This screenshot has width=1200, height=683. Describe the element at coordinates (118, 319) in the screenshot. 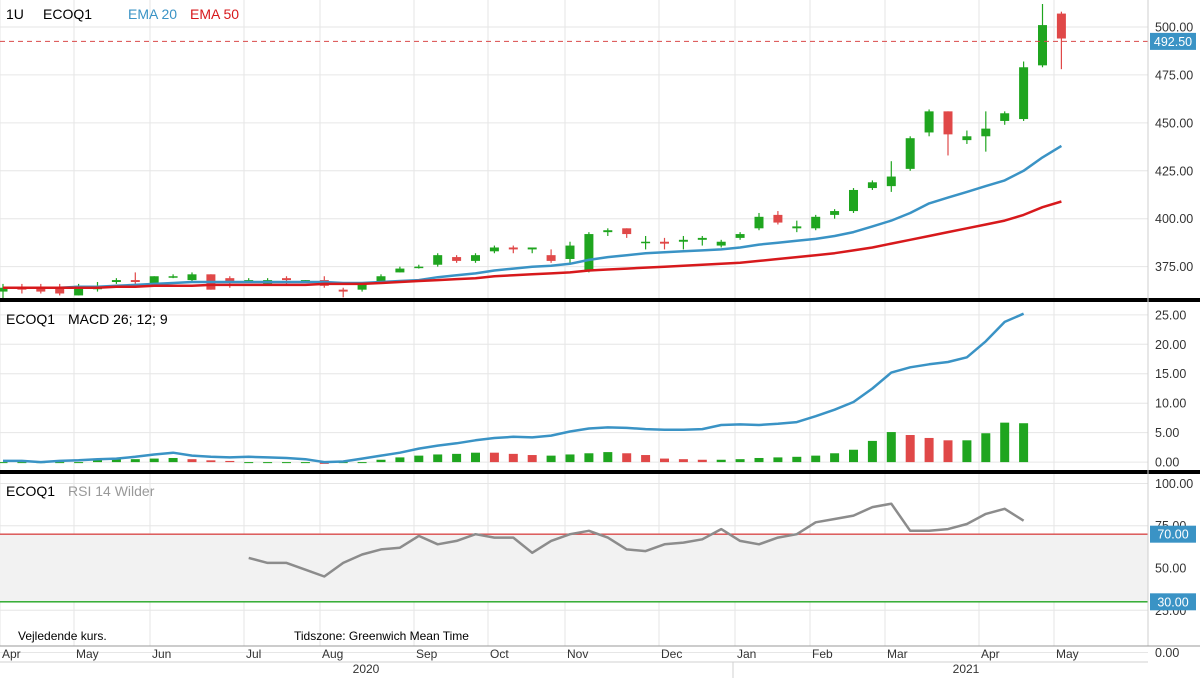

I see `macd-indicator-label: MACD 26; 12; 9` at that location.